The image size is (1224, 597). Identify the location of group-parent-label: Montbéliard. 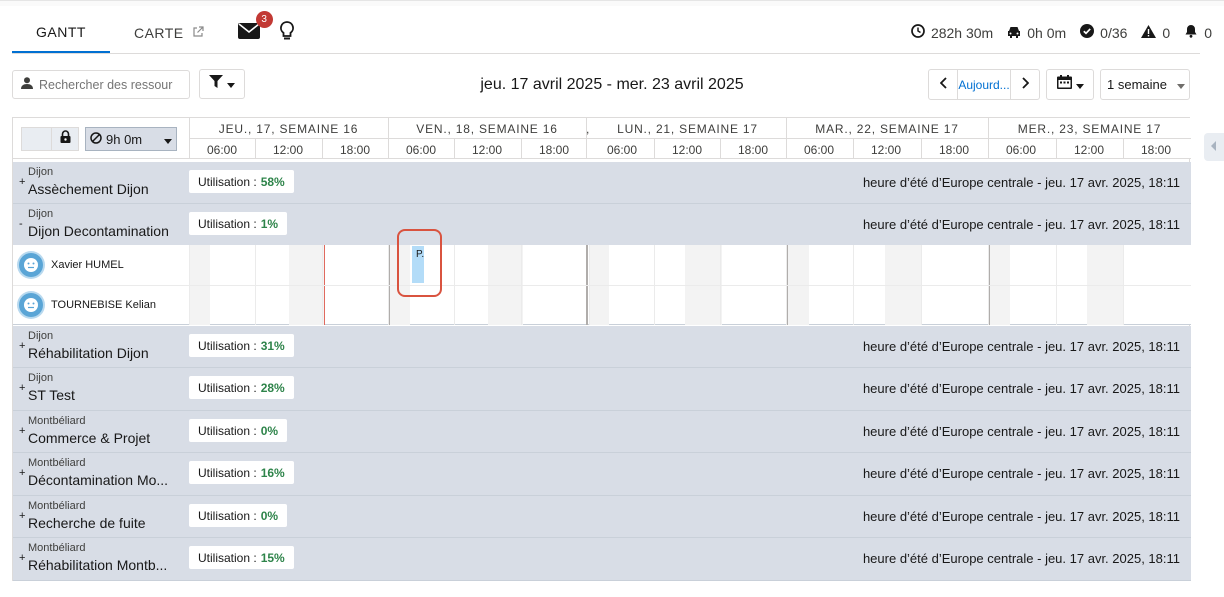
(57, 463).